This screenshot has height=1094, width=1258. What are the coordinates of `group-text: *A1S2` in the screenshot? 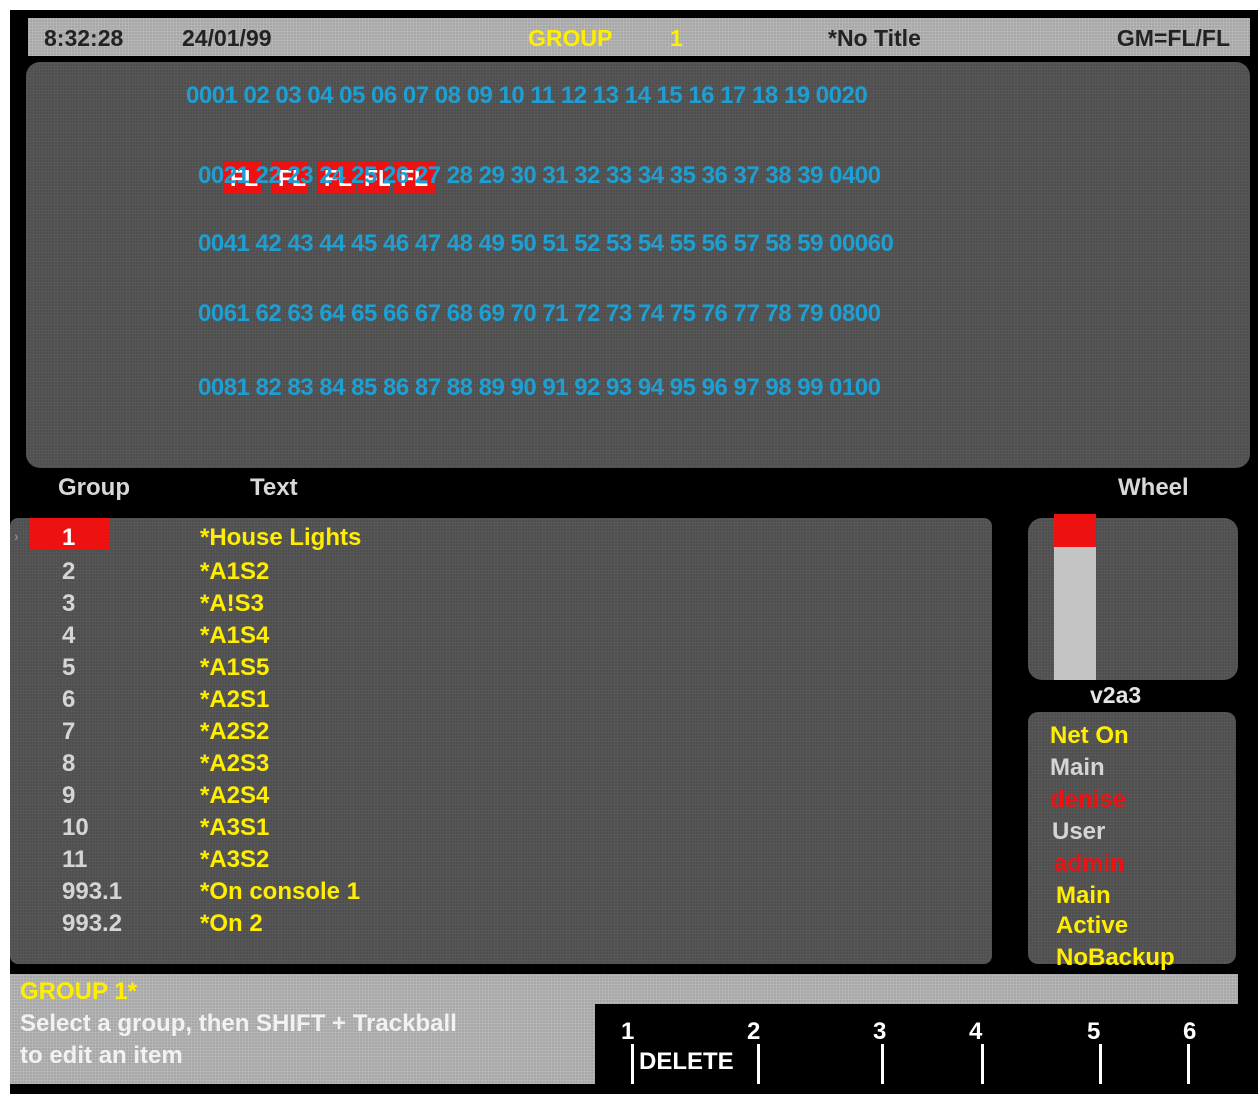 It's located at (235, 571).